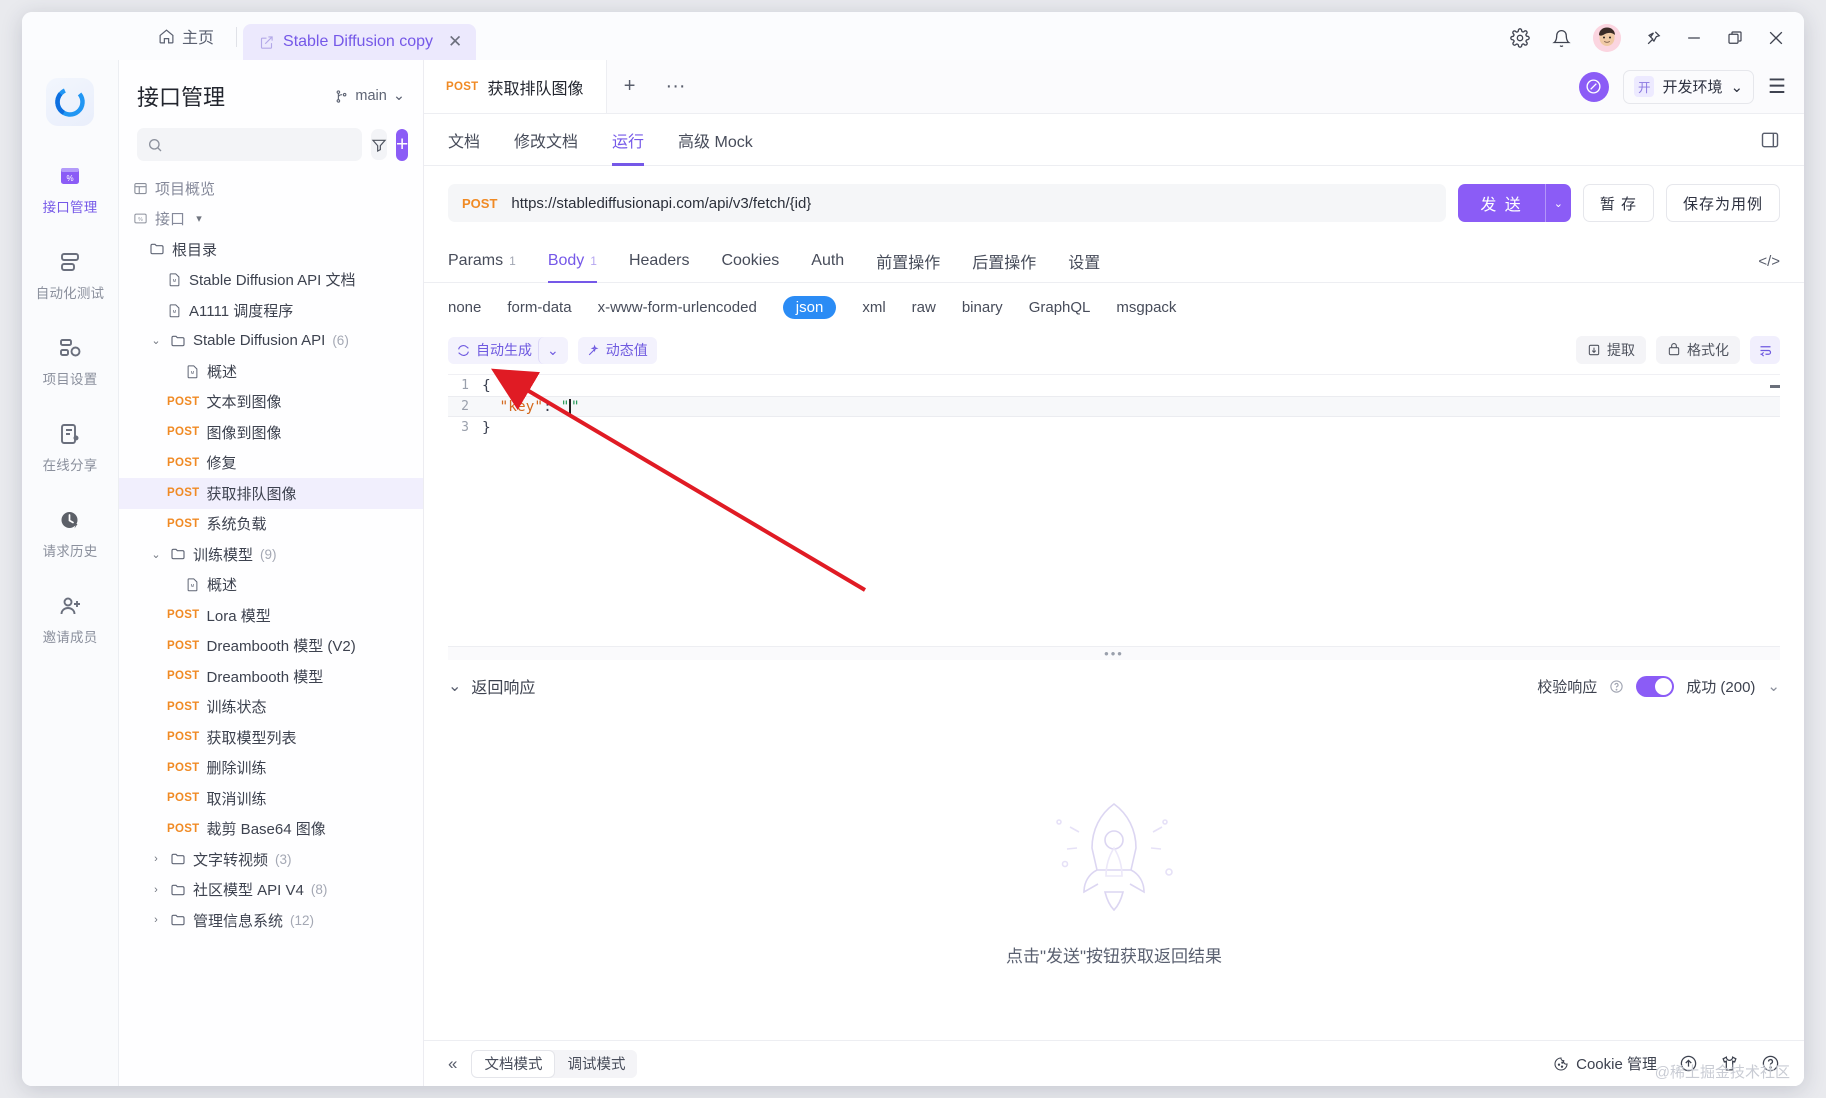 The image size is (1826, 1098). Describe the element at coordinates (750, 261) in the screenshot. I see `tab-cookies: Cookies` at that location.